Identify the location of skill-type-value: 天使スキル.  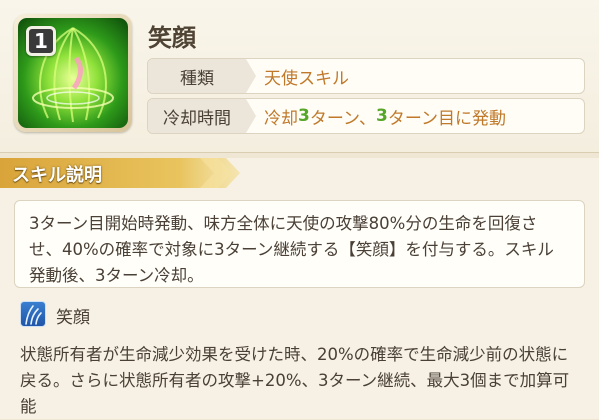
(306, 78).